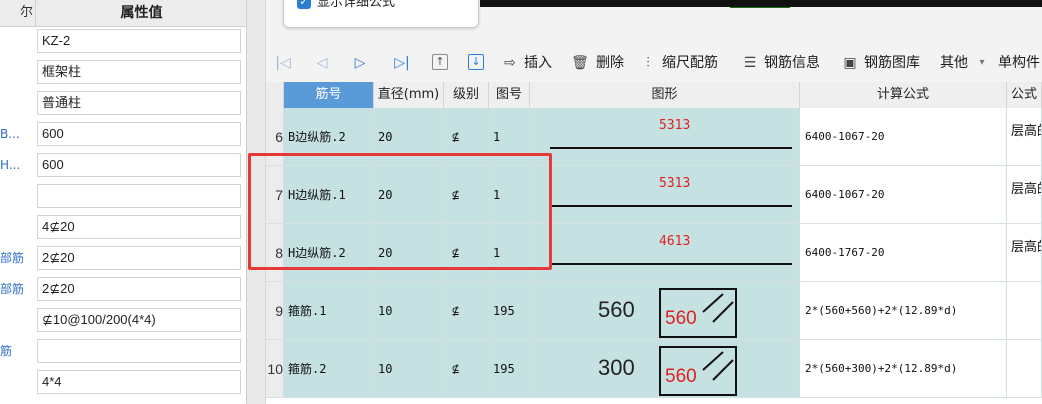 This screenshot has width=1042, height=404. I want to click on property-value-field: KZ-2, so click(139, 41).